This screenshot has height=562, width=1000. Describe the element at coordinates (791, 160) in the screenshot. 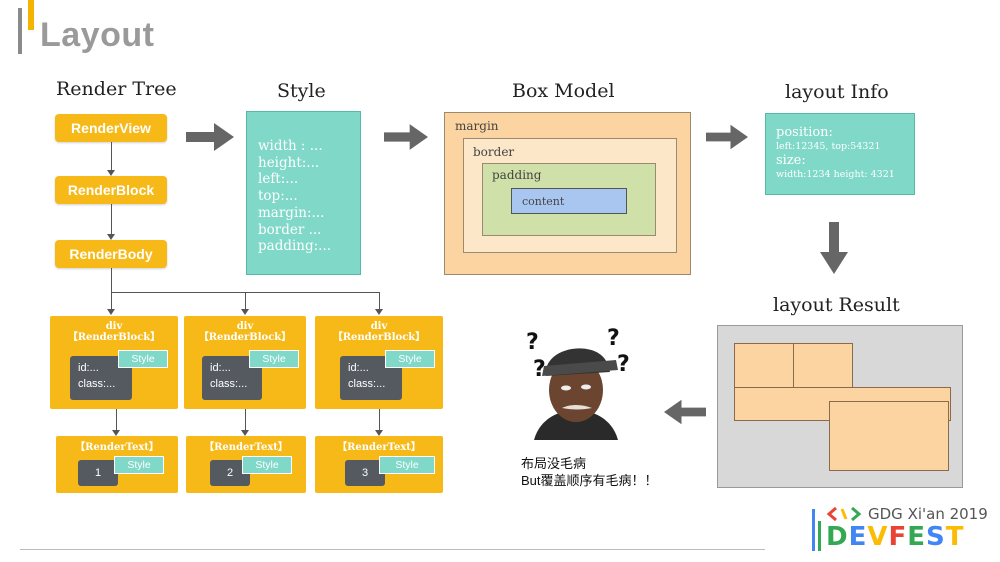

I see `size-label: size:` at that location.